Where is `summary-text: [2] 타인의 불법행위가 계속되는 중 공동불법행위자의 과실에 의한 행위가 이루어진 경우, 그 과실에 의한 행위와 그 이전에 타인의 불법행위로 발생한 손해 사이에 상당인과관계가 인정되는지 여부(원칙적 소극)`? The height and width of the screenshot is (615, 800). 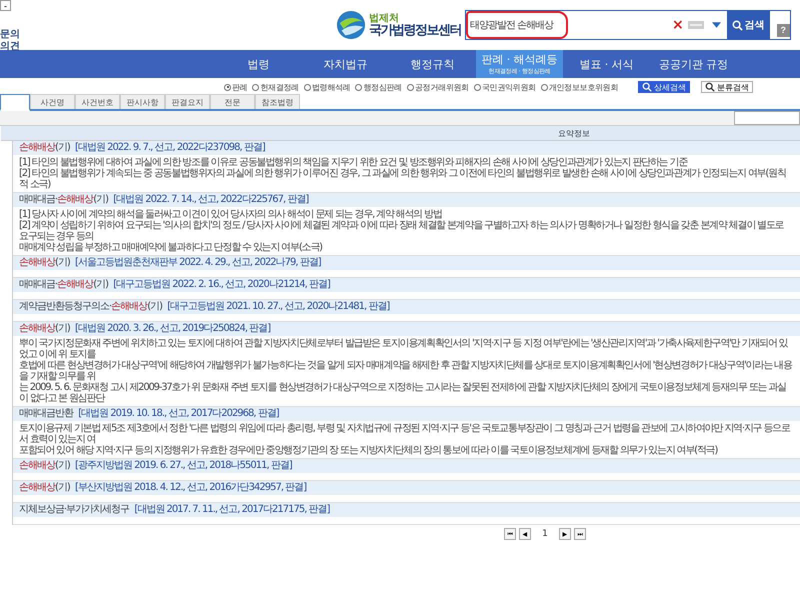 summary-text: [2] 타인의 불법행위가 계속되는 중 공동불법행위자의 과실에 의한 행위가 이루어진 경우, 그 과실에 의한 행위와 그 이전에 타인의 불법행위로 발생한 손해 사이에 상당인과관계가 인정되는지 여부(원칙적 소극) is located at coordinates (403, 179).